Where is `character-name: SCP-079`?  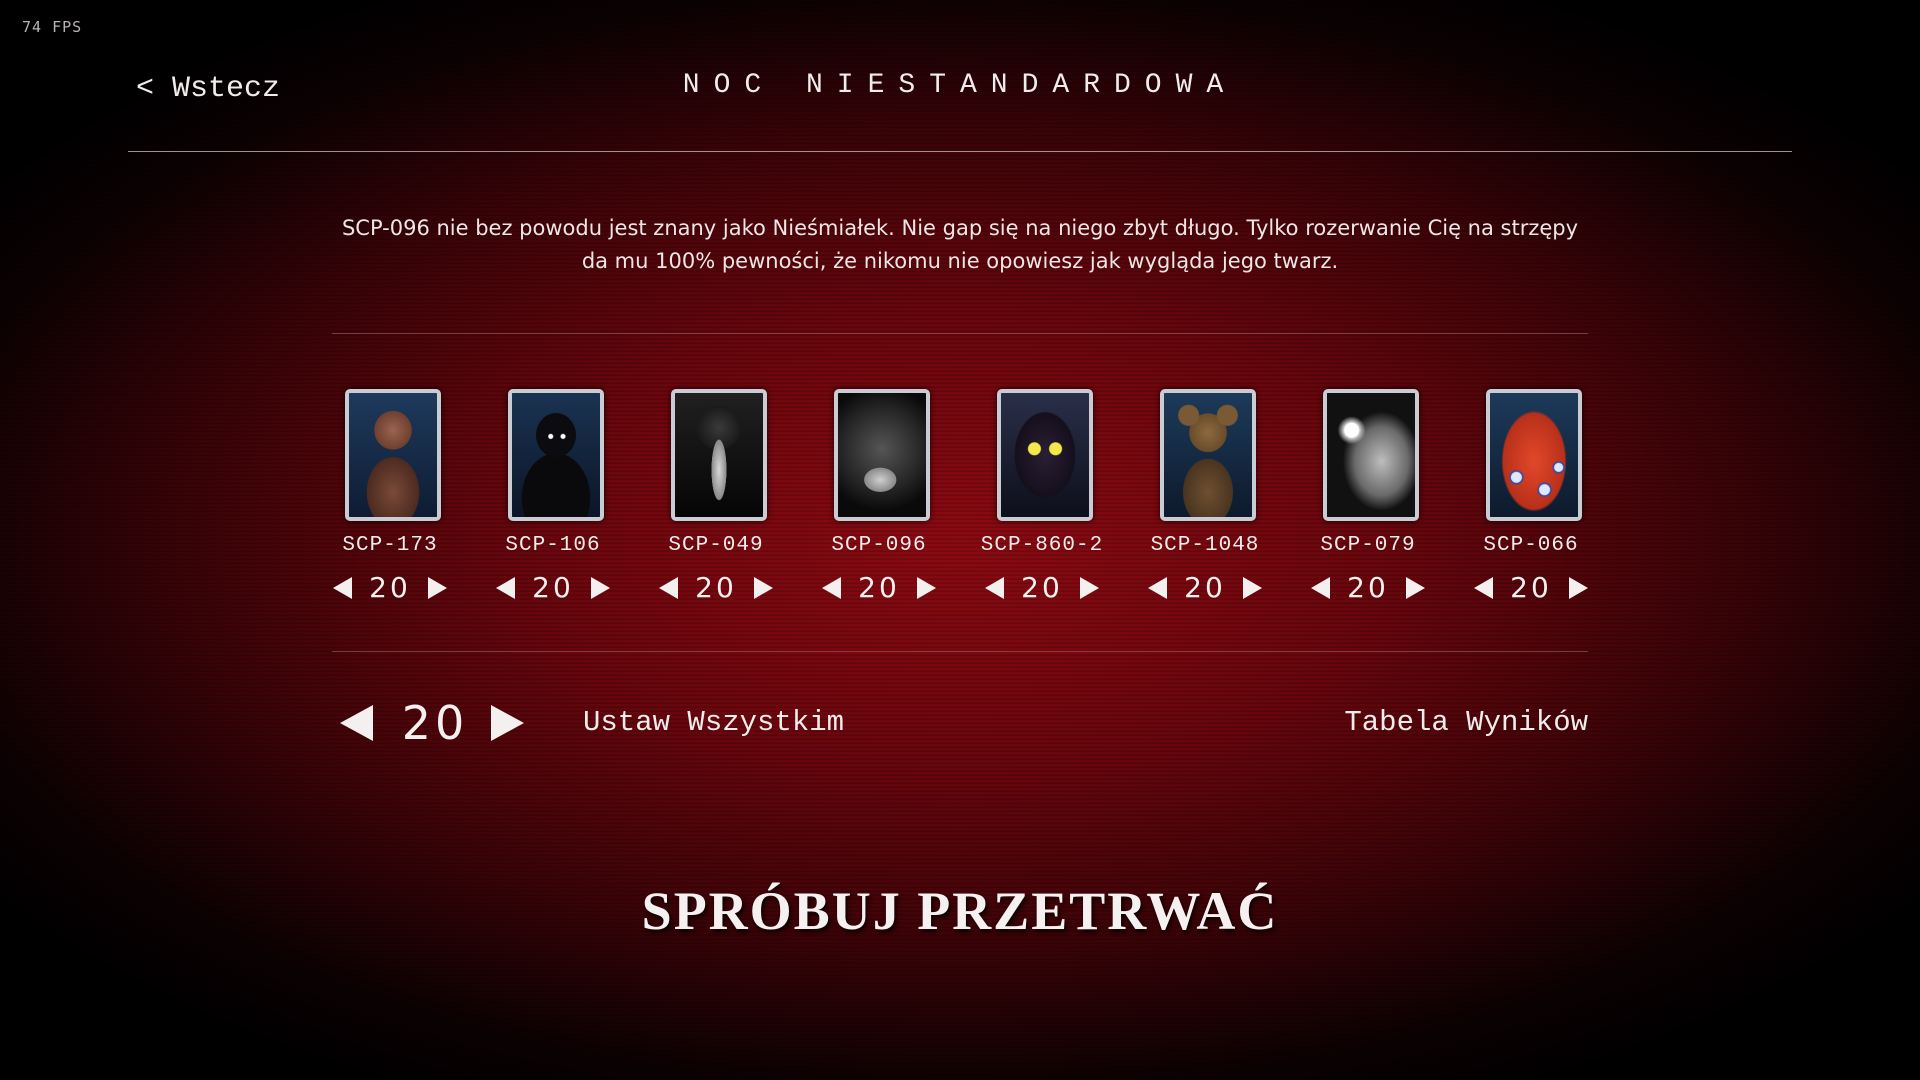
character-name: SCP-079 is located at coordinates (1368, 545).